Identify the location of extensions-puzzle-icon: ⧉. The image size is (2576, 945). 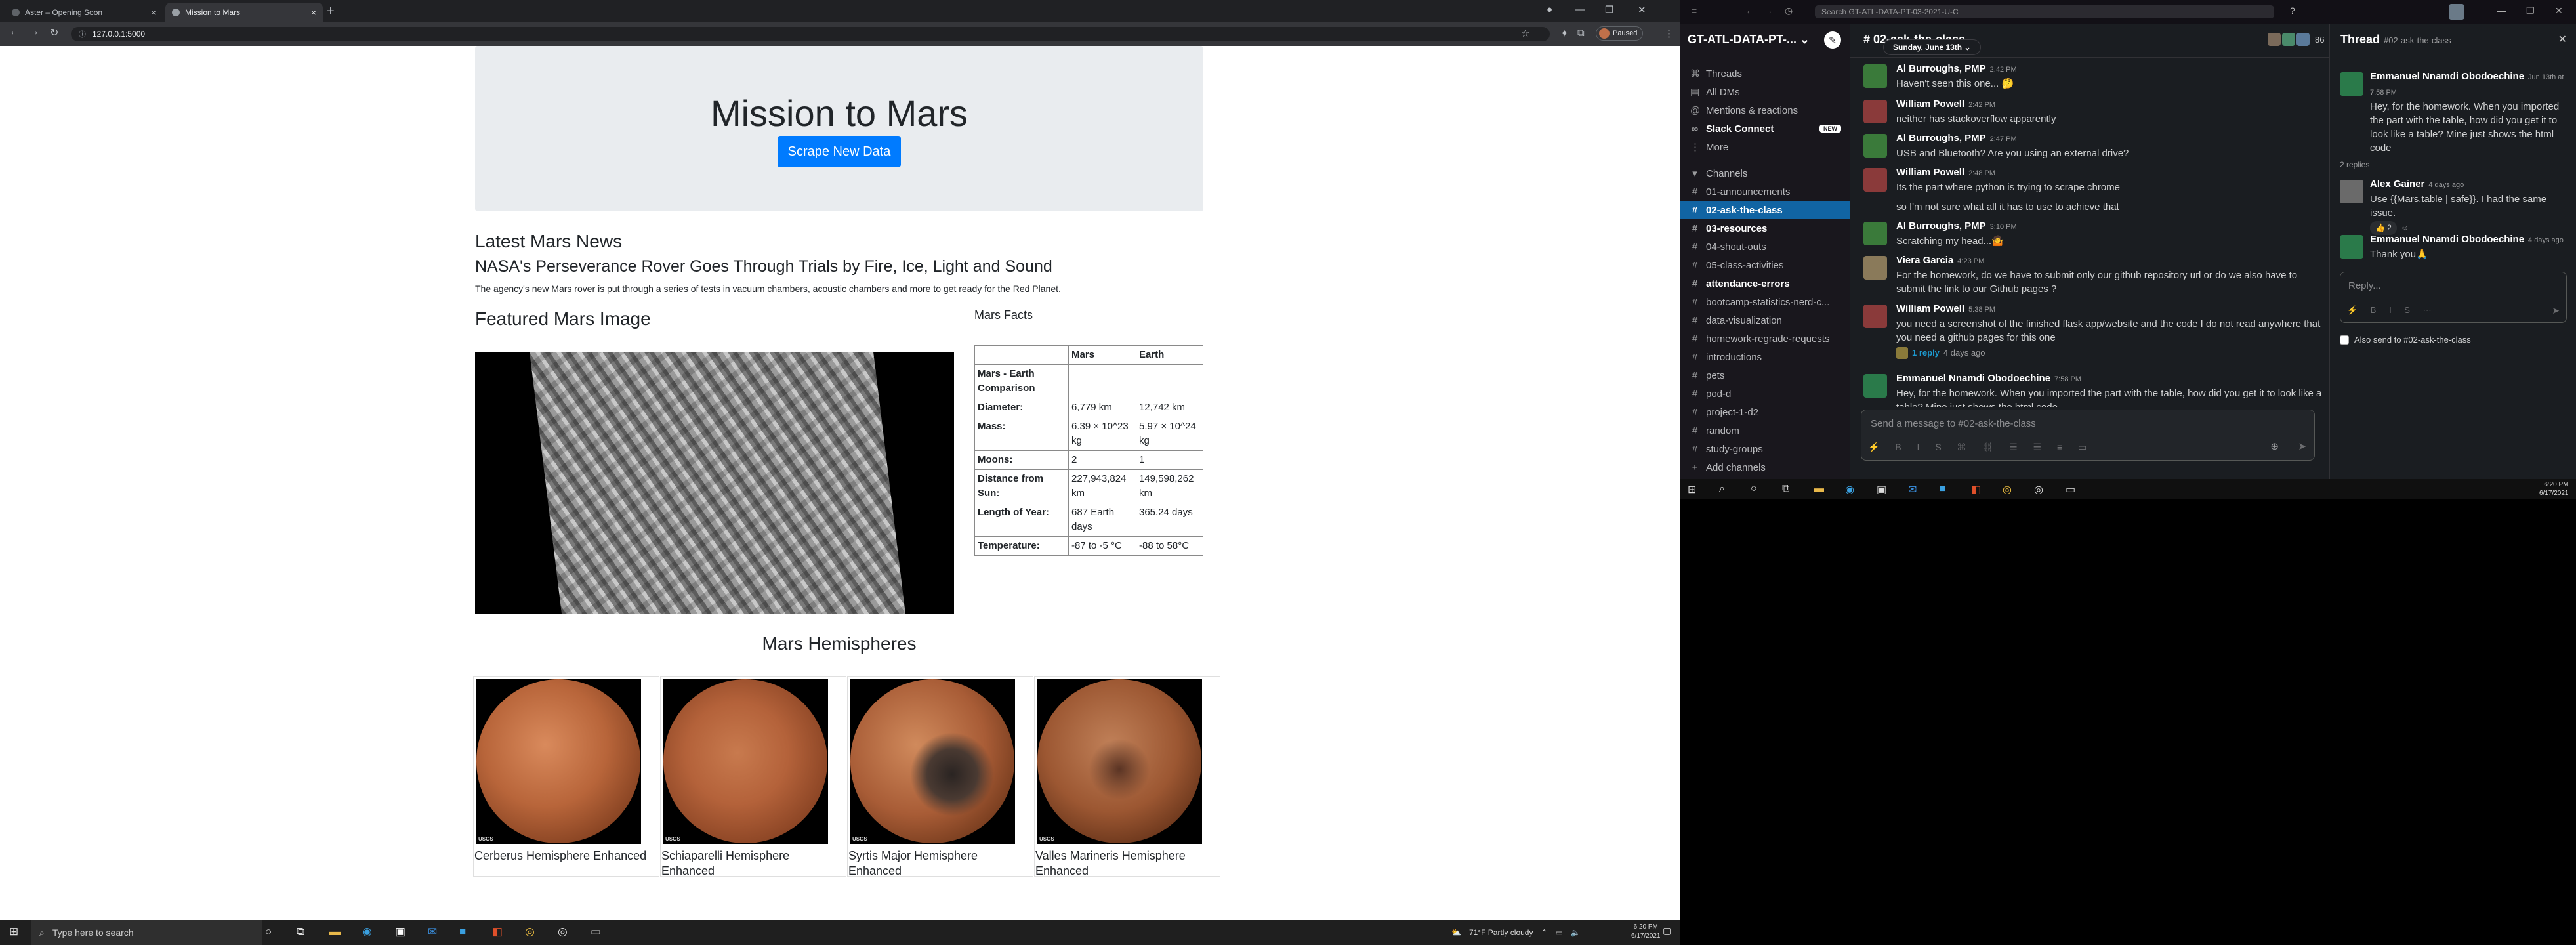
(1581, 33).